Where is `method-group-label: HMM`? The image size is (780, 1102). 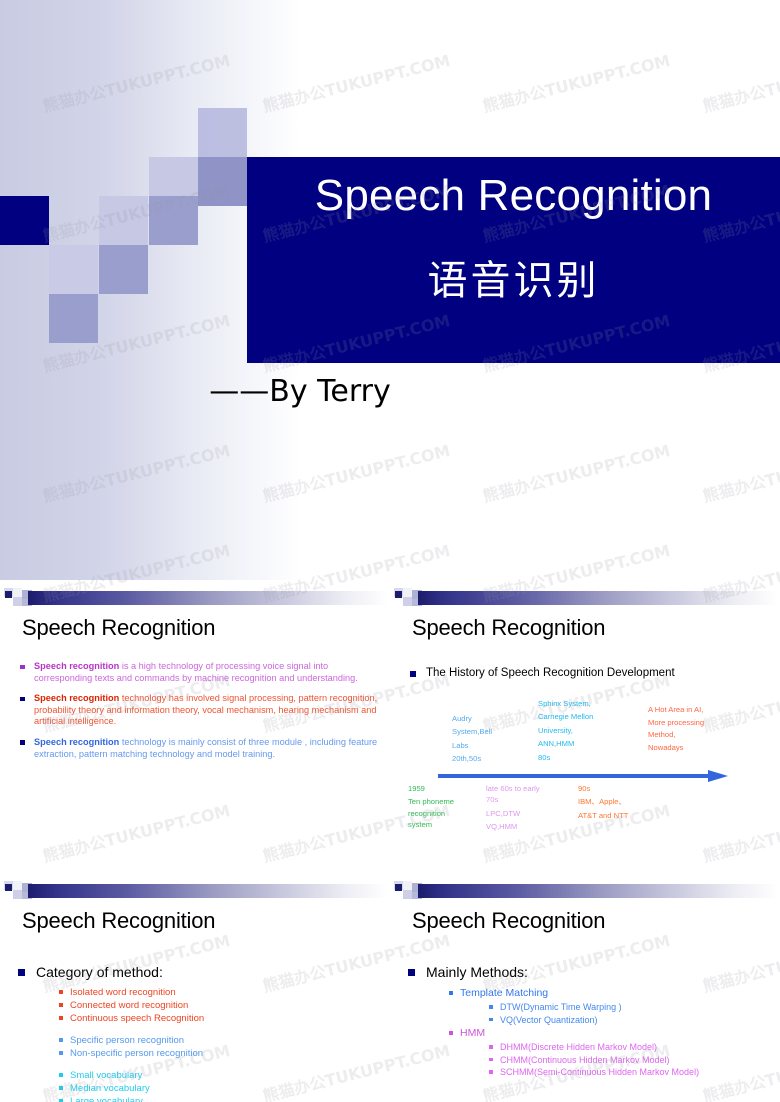 method-group-label: HMM is located at coordinates (573, 1033).